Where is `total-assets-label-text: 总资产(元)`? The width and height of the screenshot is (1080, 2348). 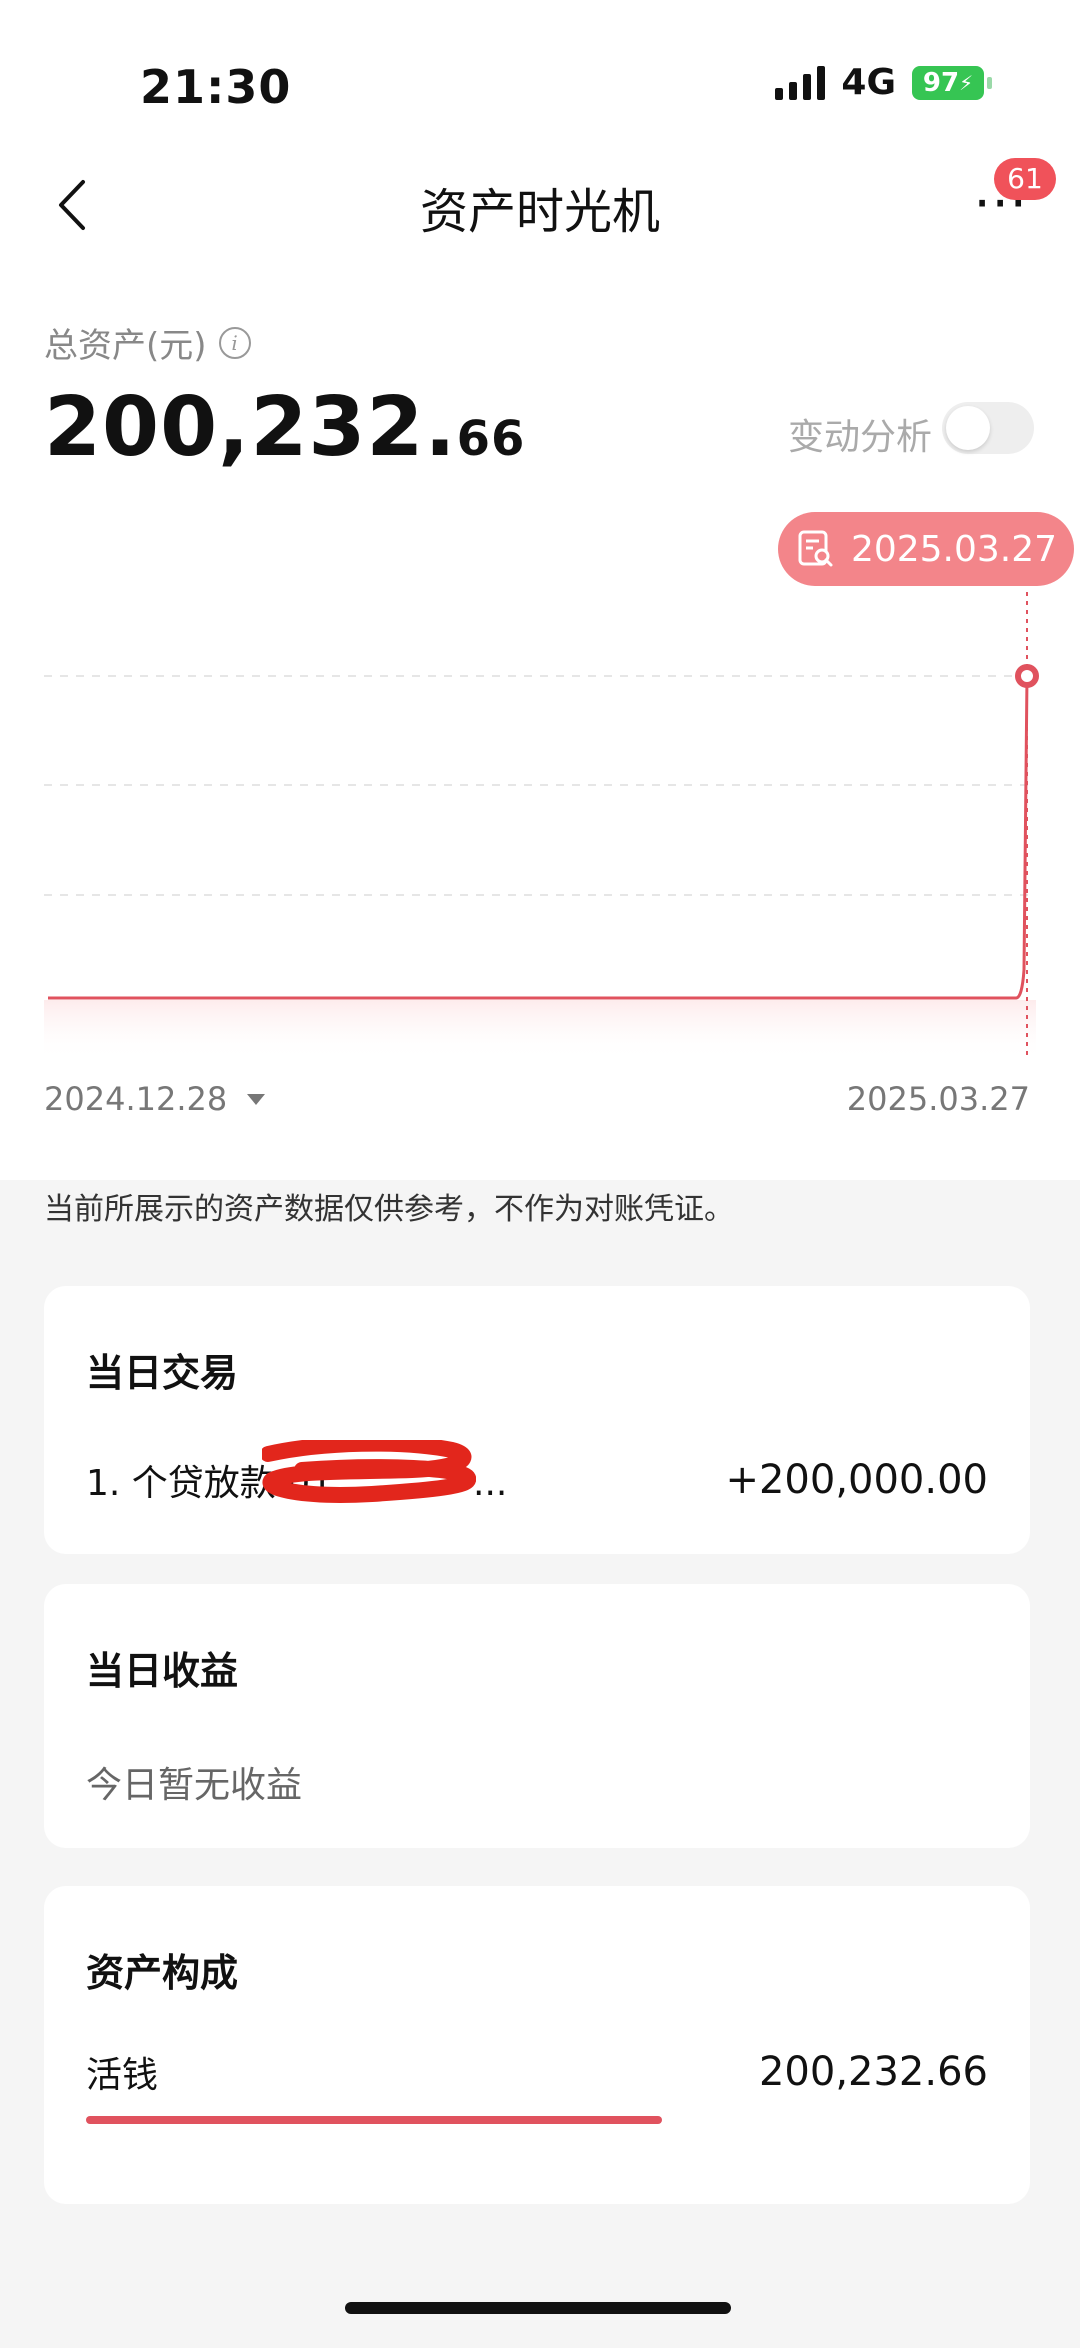
total-assets-label-text: 总资产(元) is located at coordinates (125, 346).